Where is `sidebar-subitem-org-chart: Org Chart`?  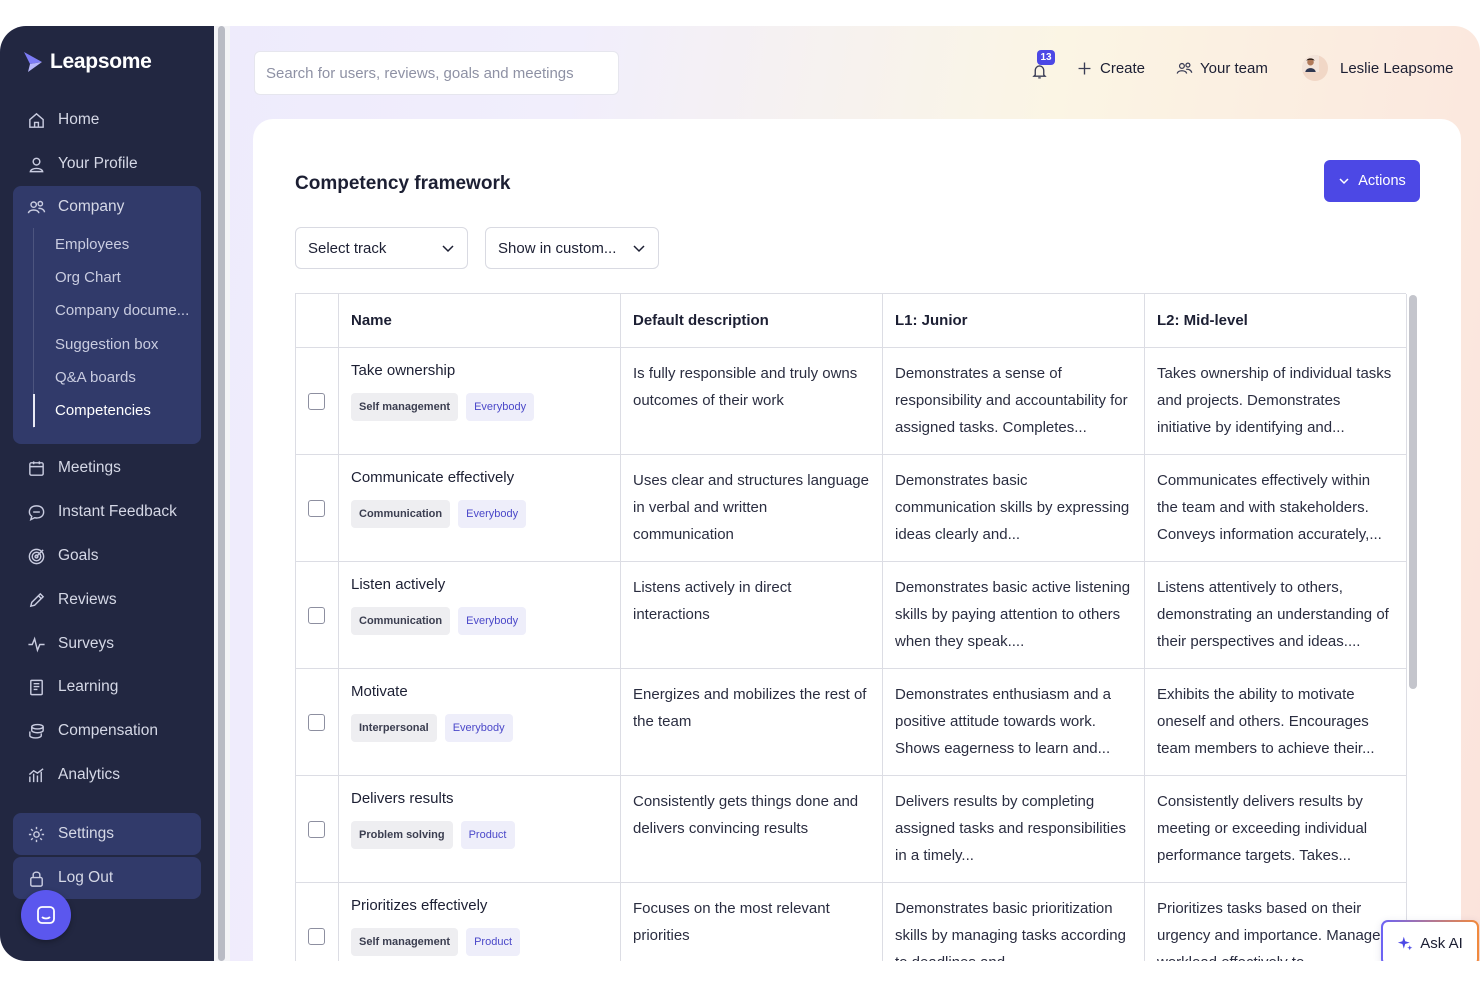
sidebar-subitem-org-chart: Org Chart is located at coordinates (126, 277).